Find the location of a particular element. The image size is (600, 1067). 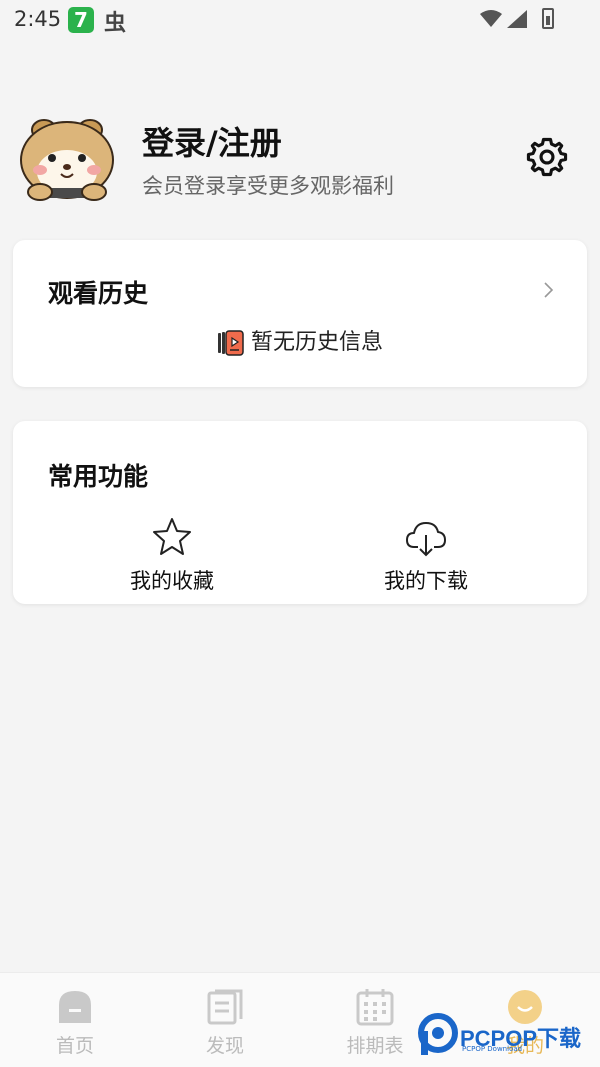

login-subtitle: 会员登录享受更多观影福利 is located at coordinates (268, 186).